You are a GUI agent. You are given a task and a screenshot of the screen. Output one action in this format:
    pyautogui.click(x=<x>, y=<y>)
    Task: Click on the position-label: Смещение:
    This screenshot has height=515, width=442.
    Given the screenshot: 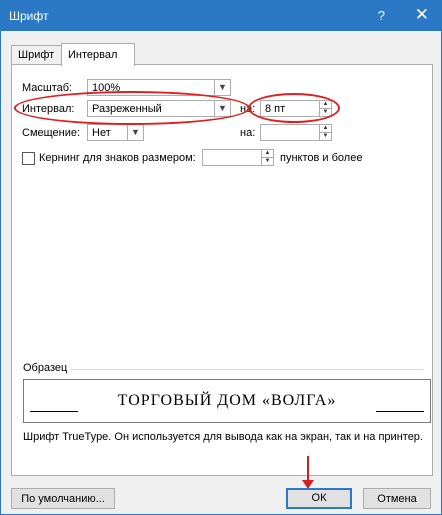 What is the action you would take?
    pyautogui.click(x=51, y=133)
    